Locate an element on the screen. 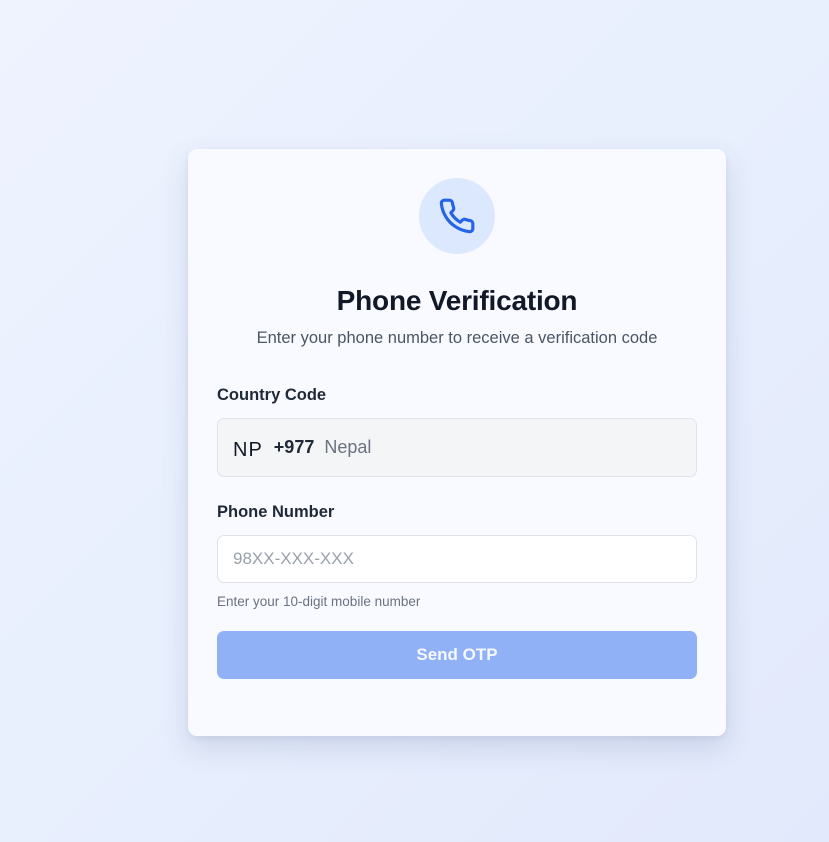  send-otp-button: Send OTP is located at coordinates (457, 655).